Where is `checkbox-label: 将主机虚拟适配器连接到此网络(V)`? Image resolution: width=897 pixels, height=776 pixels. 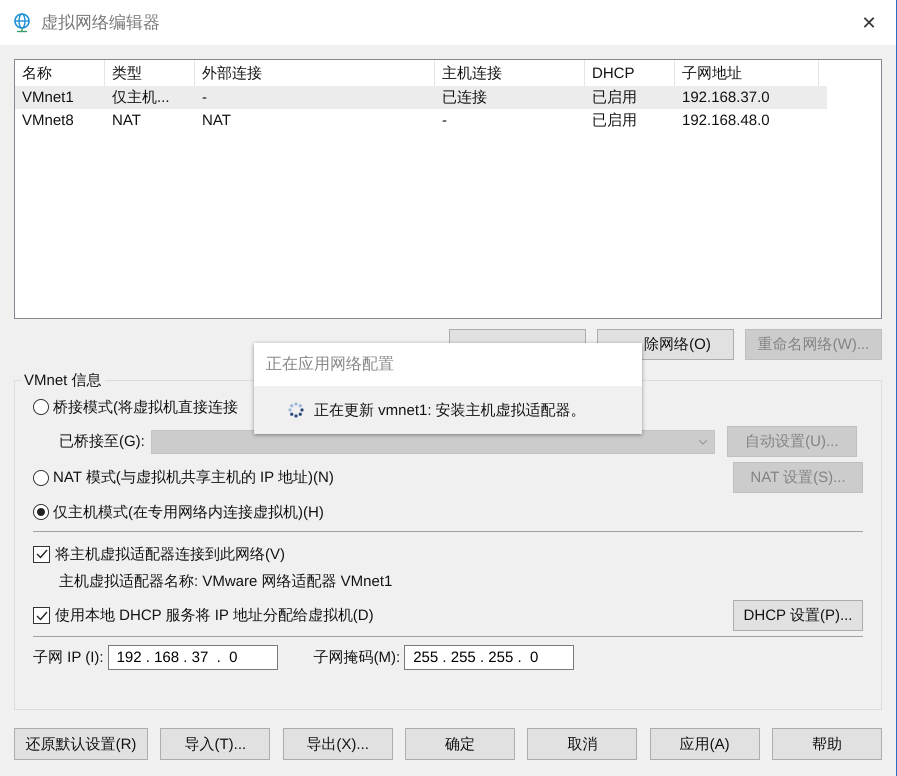
checkbox-label: 将主机虚拟适配器连接到此网络(V) is located at coordinates (170, 554).